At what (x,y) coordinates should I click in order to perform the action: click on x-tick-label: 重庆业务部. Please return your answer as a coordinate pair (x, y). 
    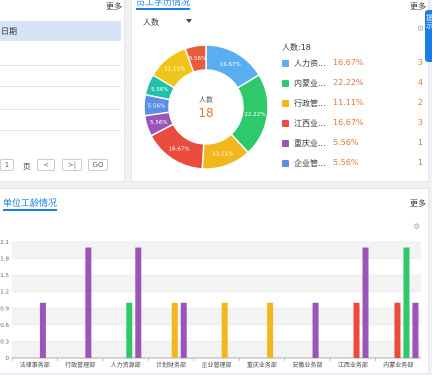
    Looking at the image, I should click on (262, 365).